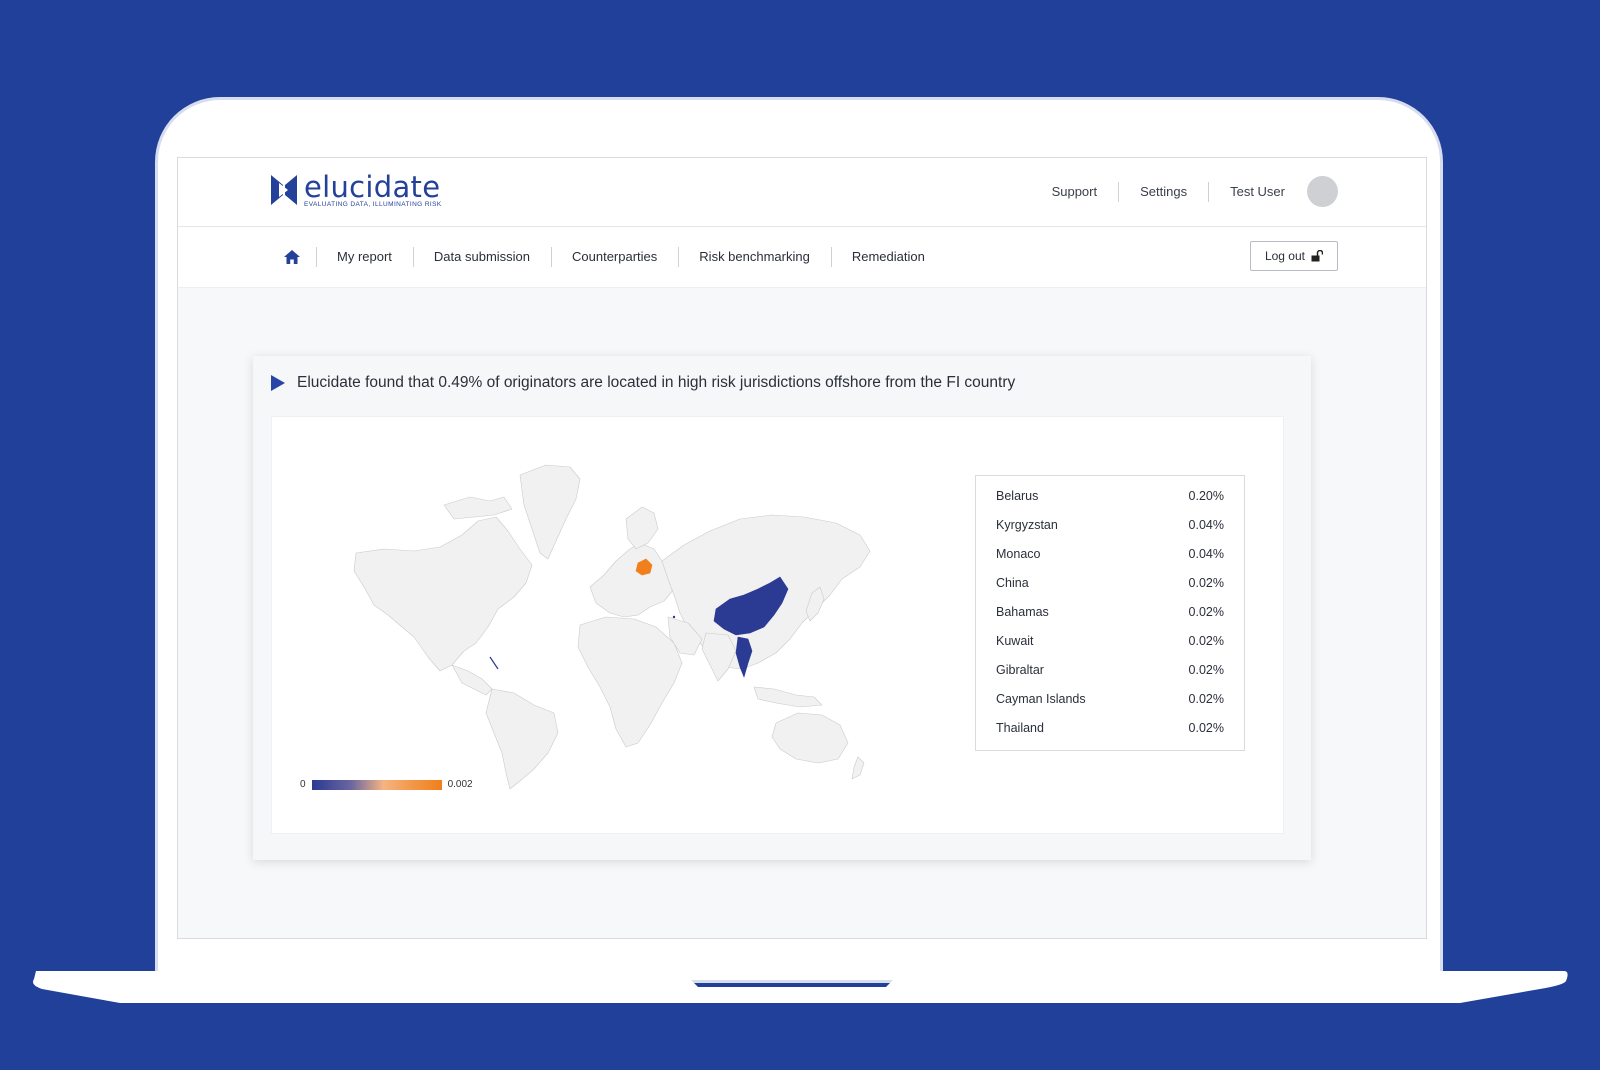  What do you see at coordinates (1020, 727) in the screenshot?
I see `country-name: Thailand` at bounding box center [1020, 727].